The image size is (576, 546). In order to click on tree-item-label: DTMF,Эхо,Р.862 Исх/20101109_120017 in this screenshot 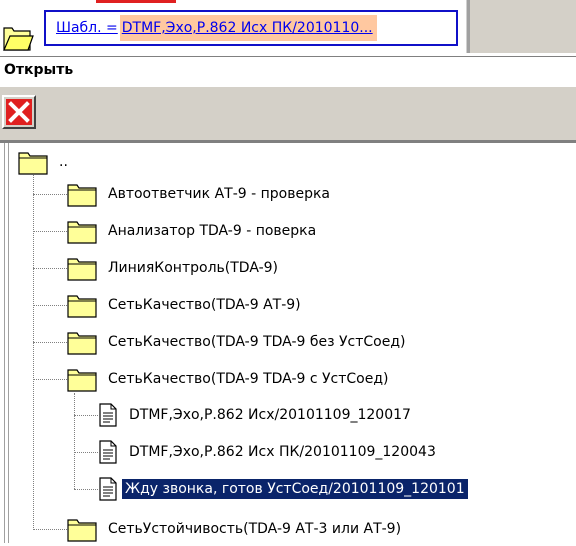, I will do `click(270, 415)`.